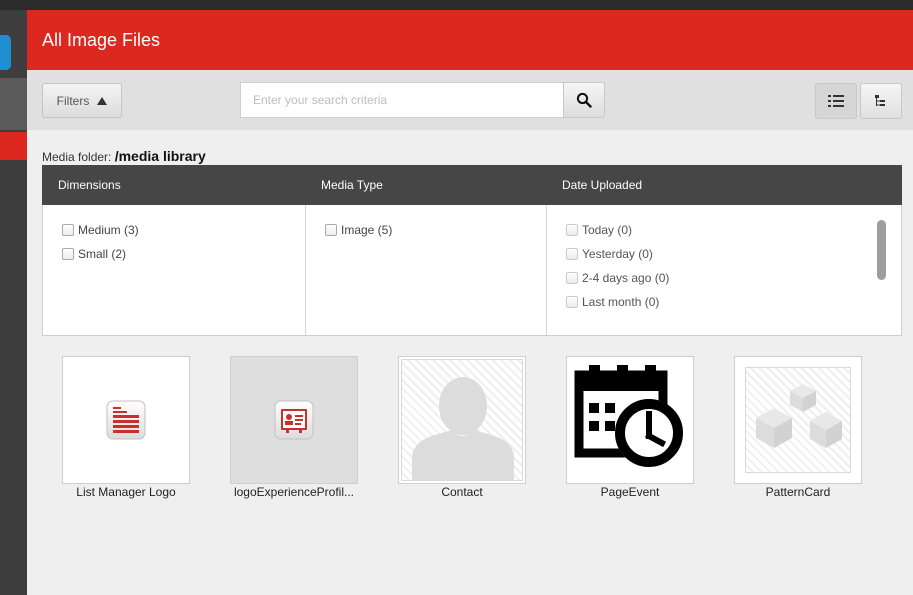 This screenshot has width=913, height=595. Describe the element at coordinates (89, 185) in the screenshot. I see `facet-title-dimensions: Dimensions` at that location.